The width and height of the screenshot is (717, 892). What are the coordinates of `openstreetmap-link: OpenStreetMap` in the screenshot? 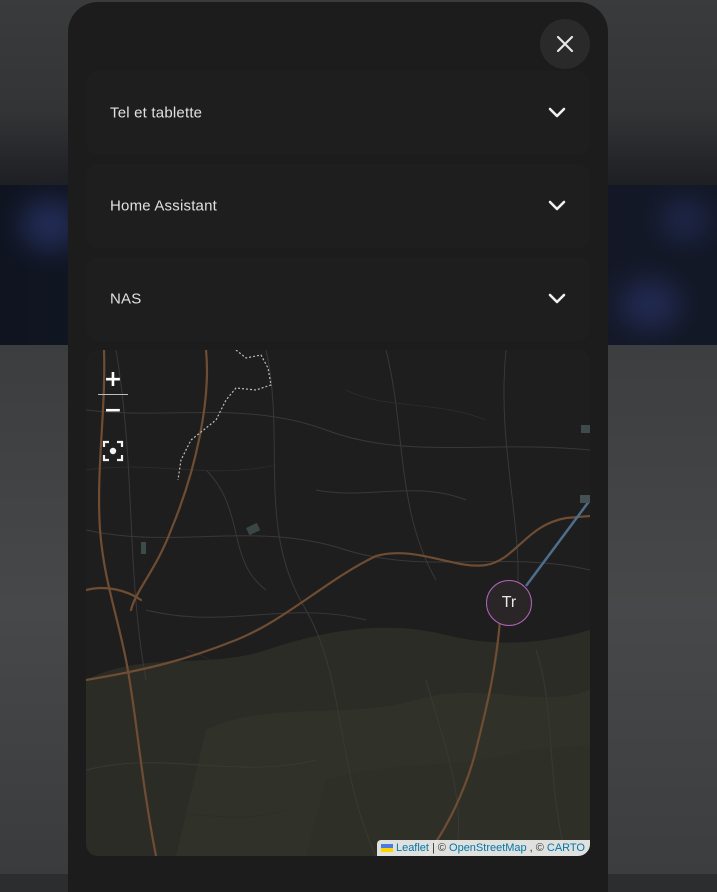 It's located at (488, 848).